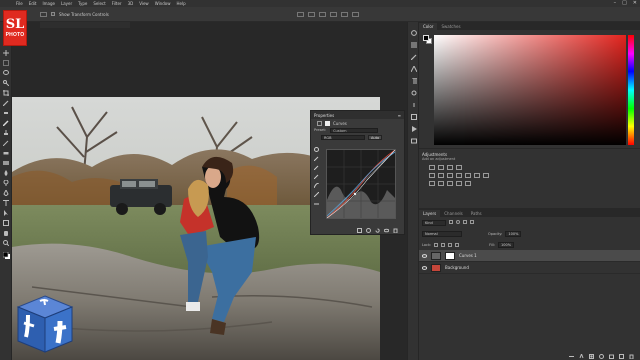  What do you see at coordinates (591, 356) in the screenshot?
I see `add-mask-icon` at bounding box center [591, 356].